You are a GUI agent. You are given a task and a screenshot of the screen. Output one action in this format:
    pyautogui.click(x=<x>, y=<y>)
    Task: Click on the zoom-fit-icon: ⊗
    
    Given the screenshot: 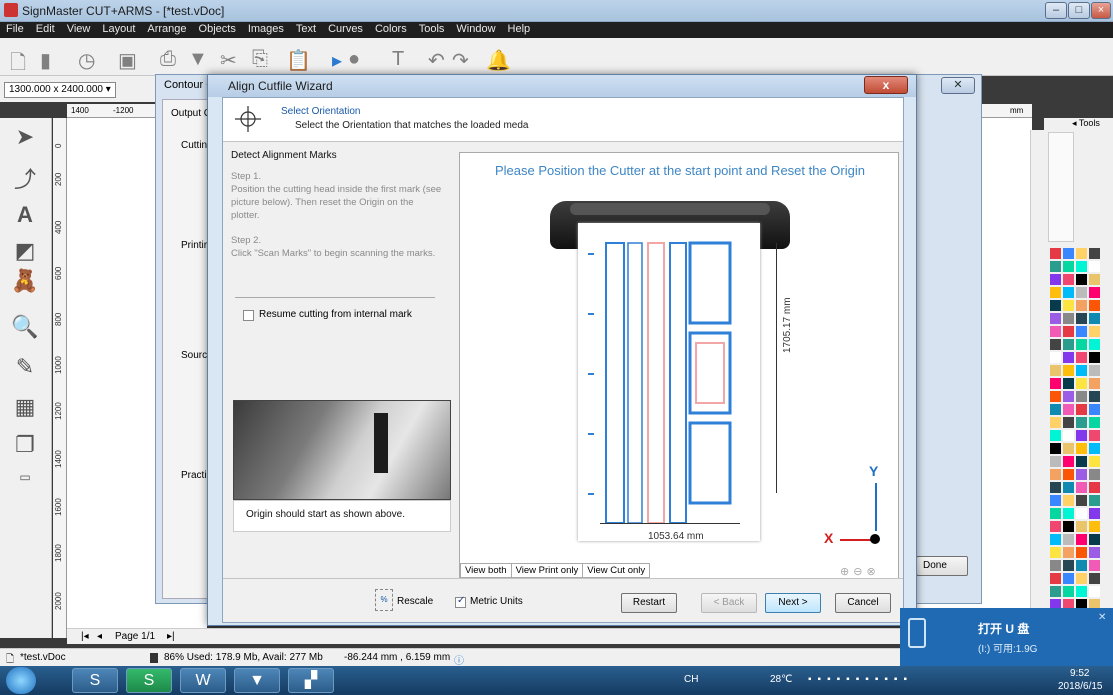 What is the action you would take?
    pyautogui.click(x=872, y=572)
    